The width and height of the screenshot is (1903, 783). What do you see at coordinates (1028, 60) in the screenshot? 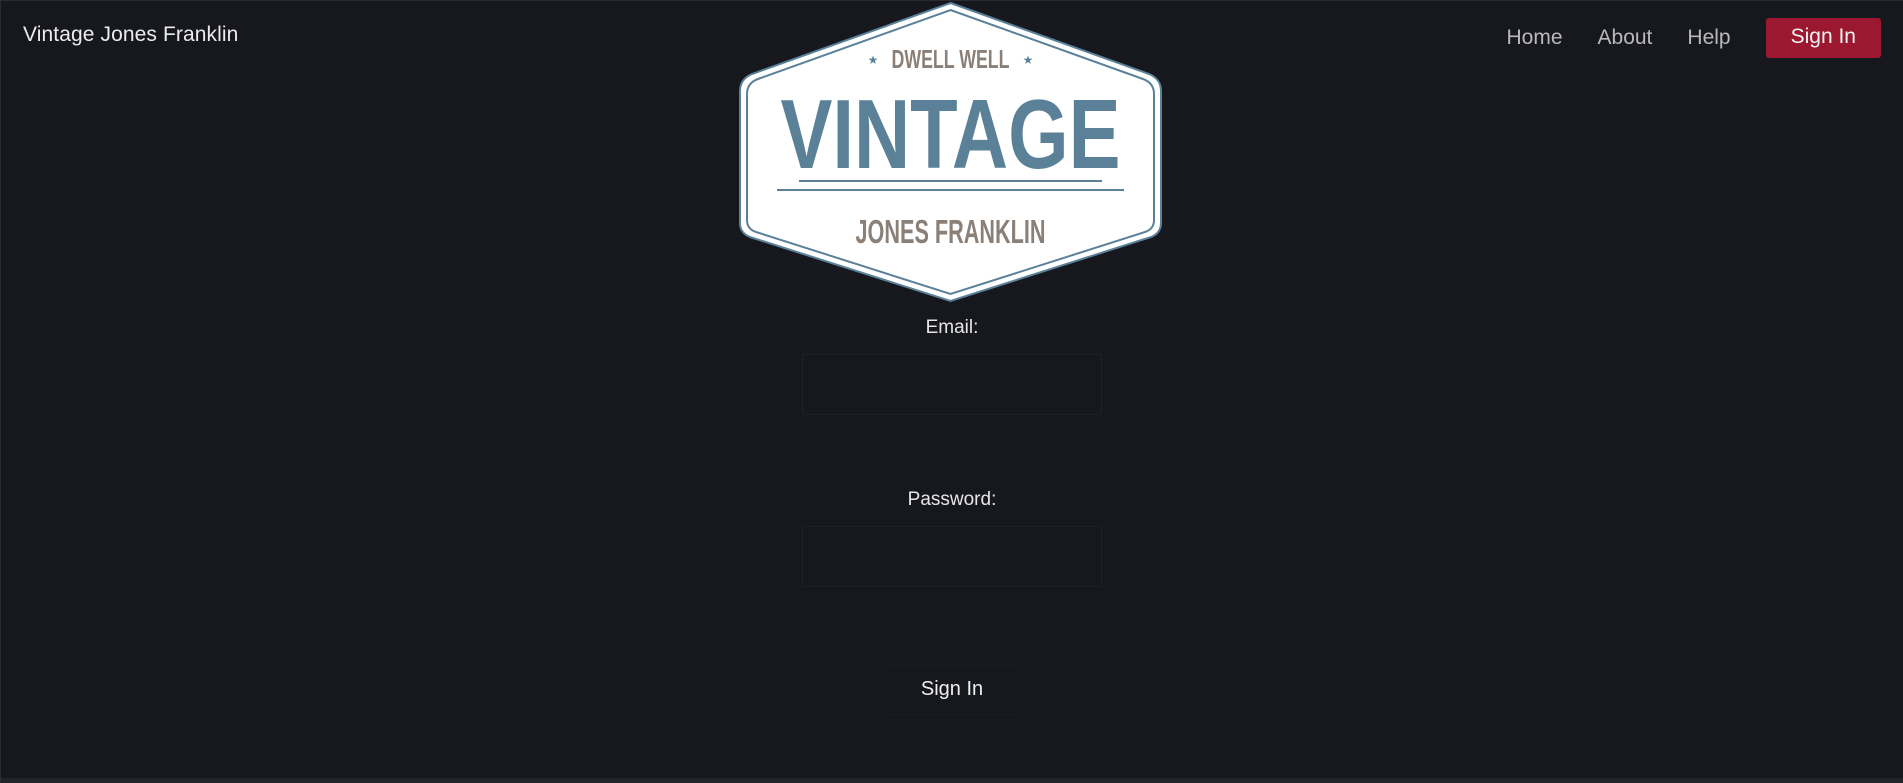
I see `logo-star-right-icon: ★` at bounding box center [1028, 60].